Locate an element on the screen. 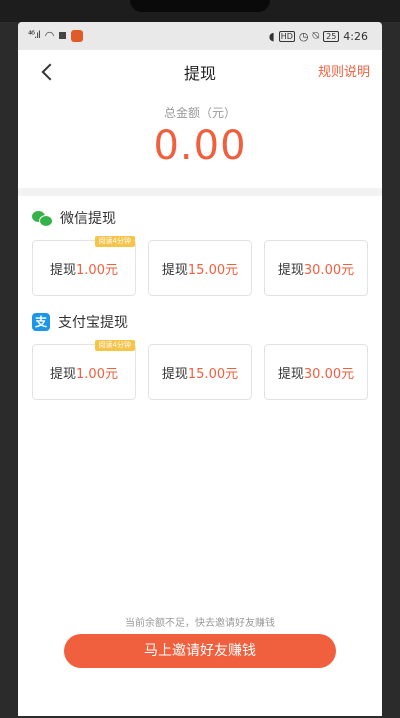  status-bar: ⁴⁶.ıl ◠ ◖ HD ◷ ⍉ 25 4:26 is located at coordinates (200, 36).